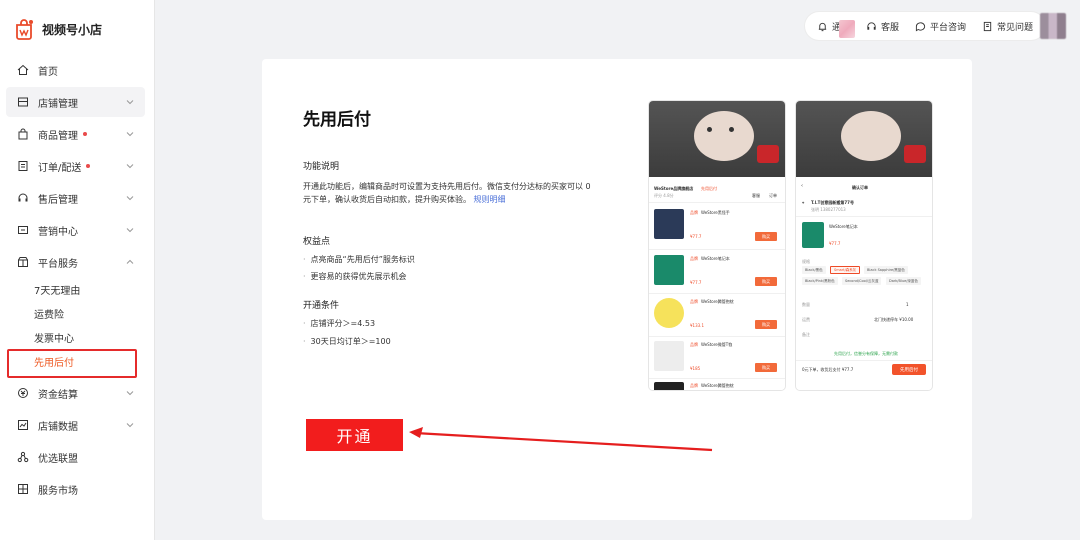 The image size is (1080, 540). I want to click on rules-link: 规则明细, so click(490, 199).